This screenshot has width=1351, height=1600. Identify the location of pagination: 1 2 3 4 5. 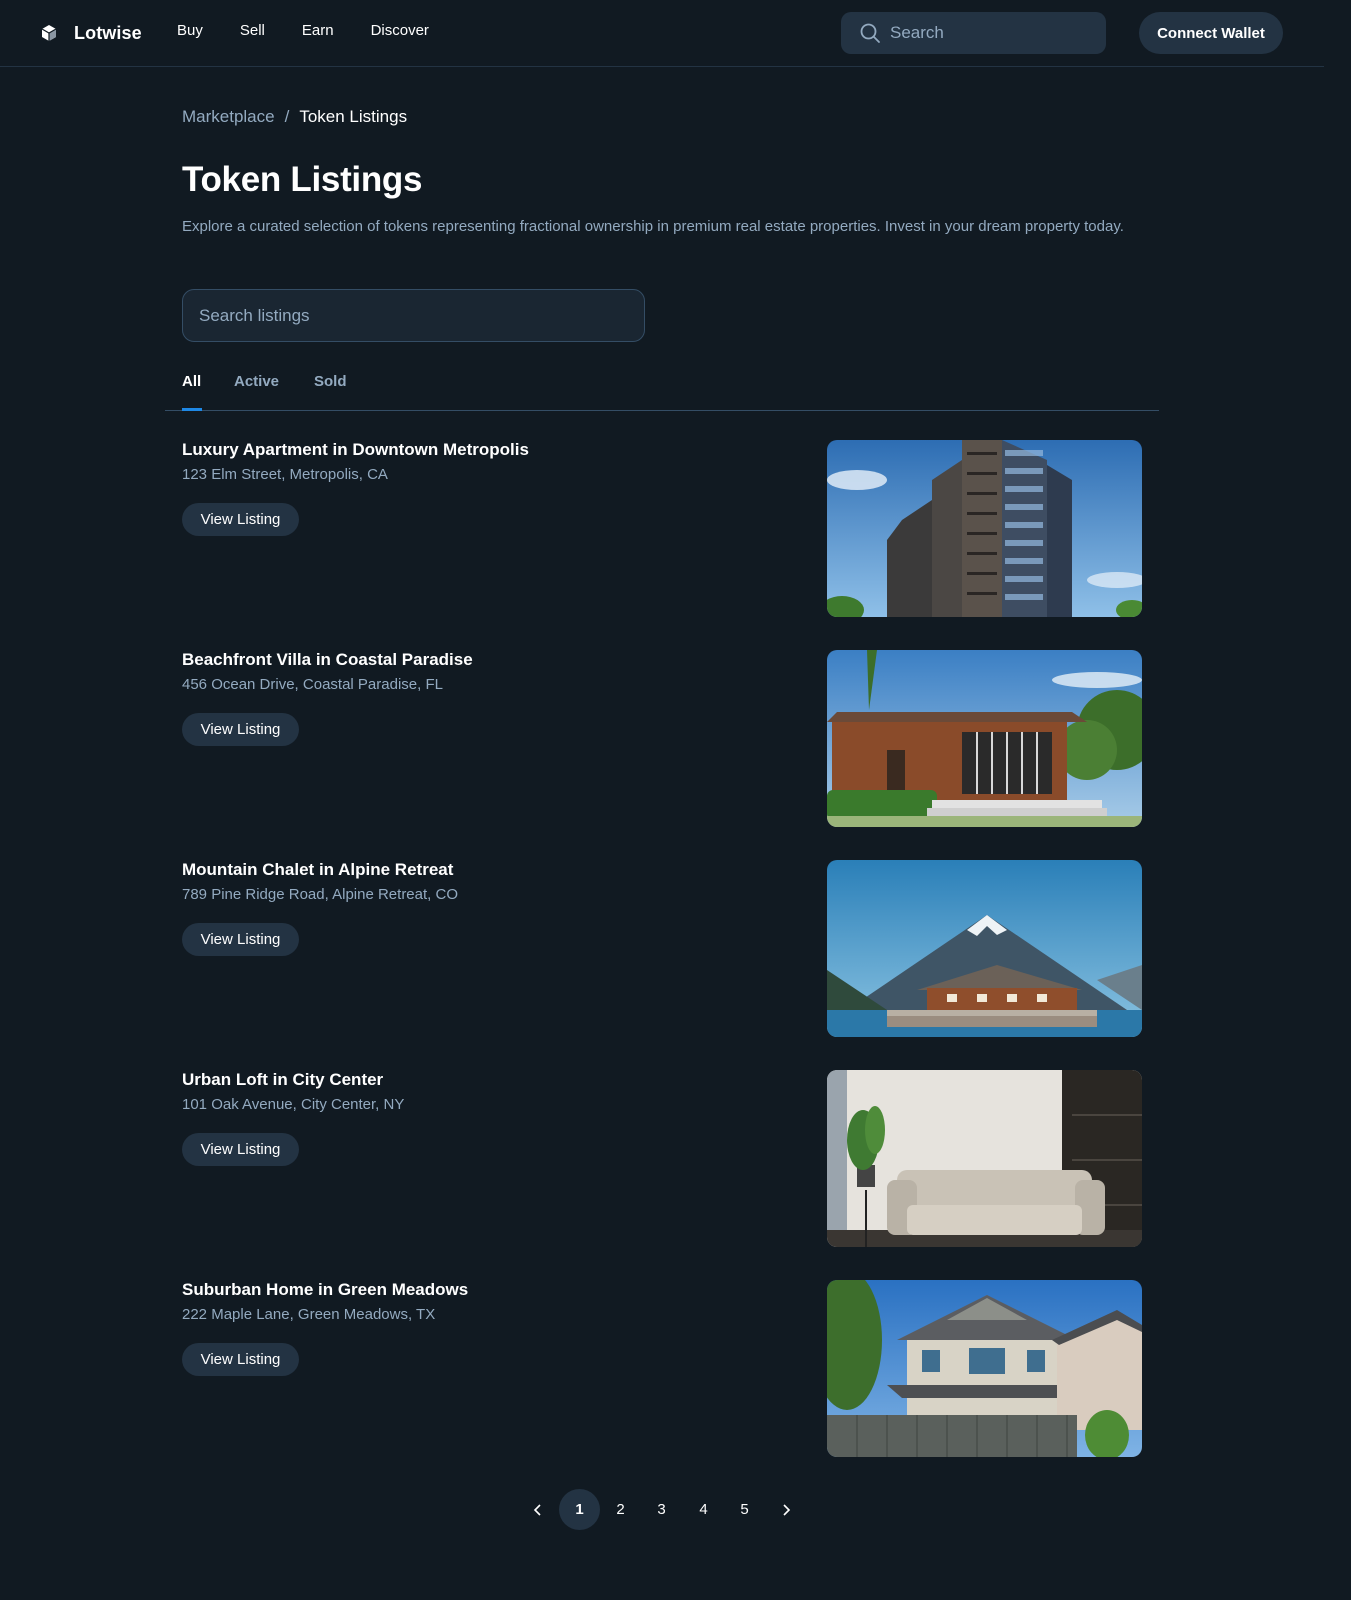
(662, 1509).